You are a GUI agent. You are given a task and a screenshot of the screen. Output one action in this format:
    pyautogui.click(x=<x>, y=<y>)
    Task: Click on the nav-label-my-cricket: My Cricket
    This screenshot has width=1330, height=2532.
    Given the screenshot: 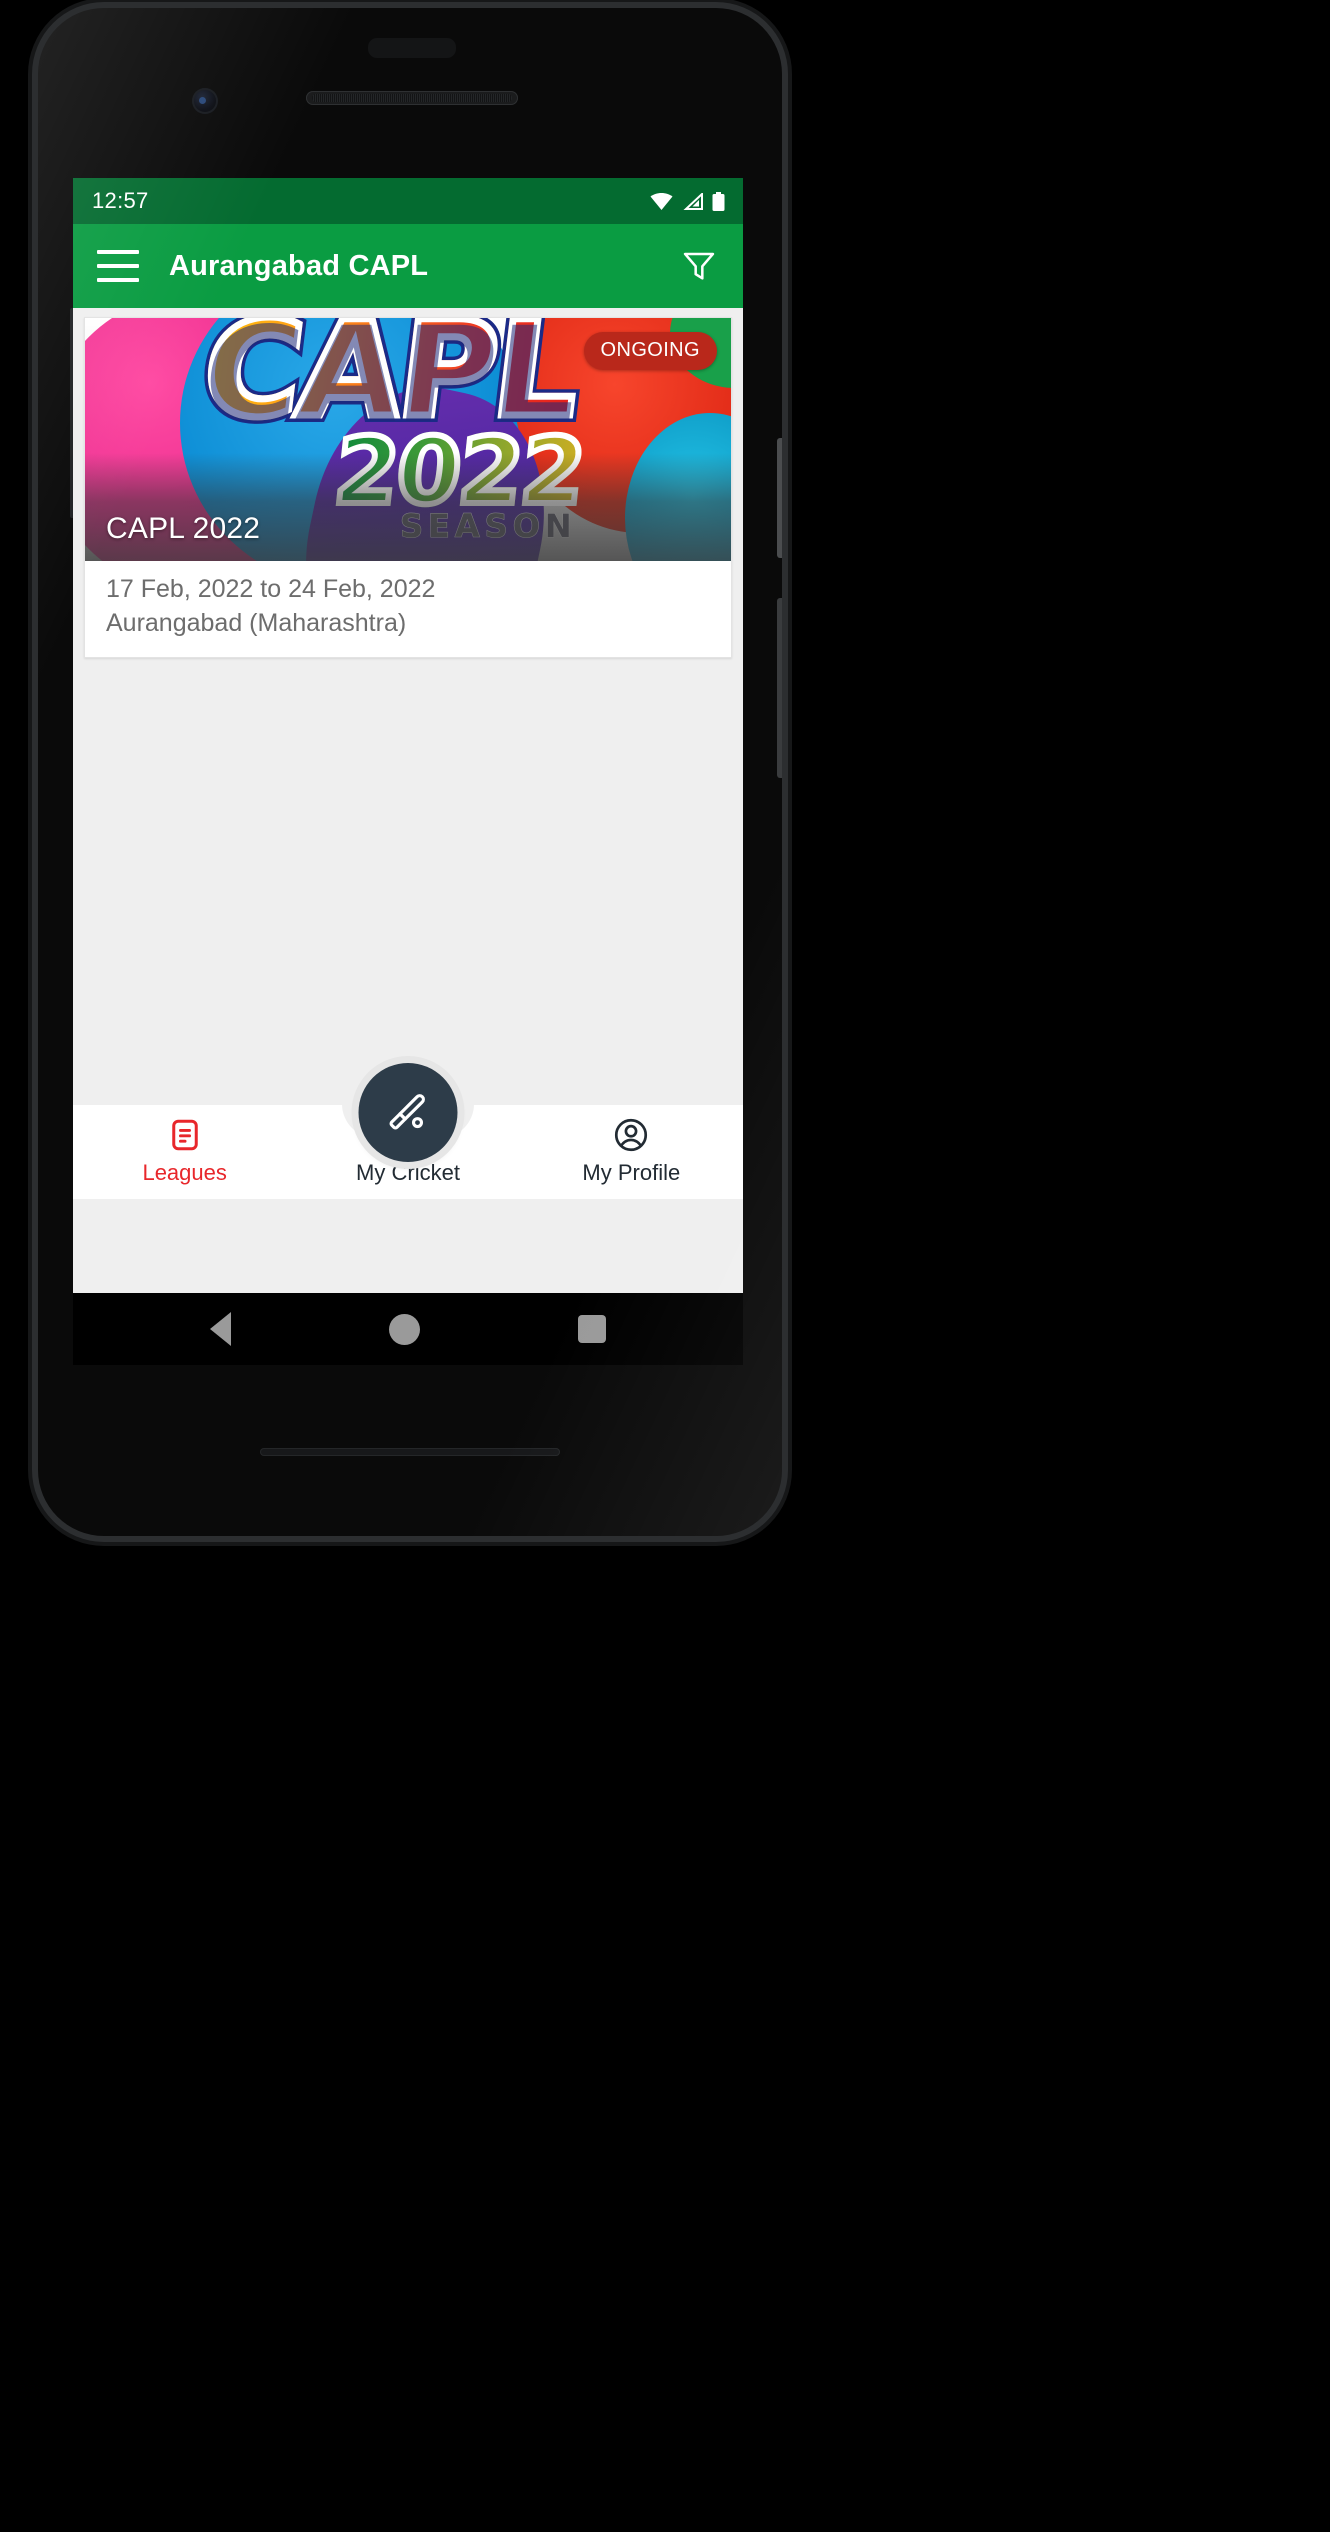 What is the action you would take?
    pyautogui.click(x=408, y=1172)
    